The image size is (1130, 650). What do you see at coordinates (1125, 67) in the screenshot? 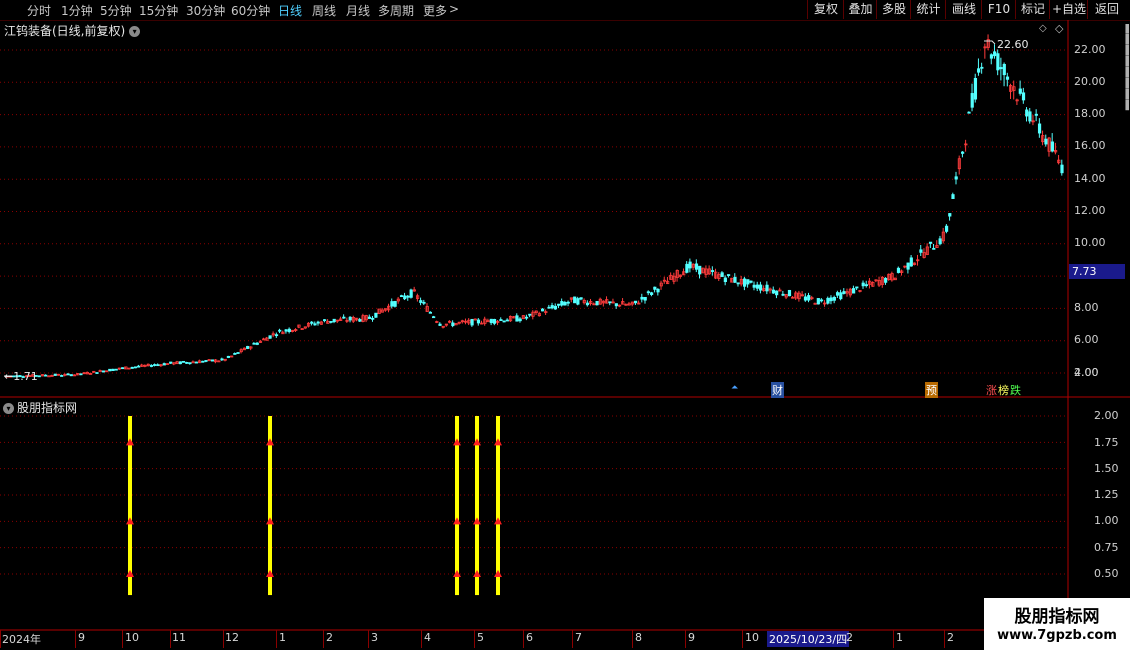
I see `right-edge-column: ▐ ▐ ▐ ▐ ▐ ▐ ▐ ▐` at bounding box center [1125, 67].